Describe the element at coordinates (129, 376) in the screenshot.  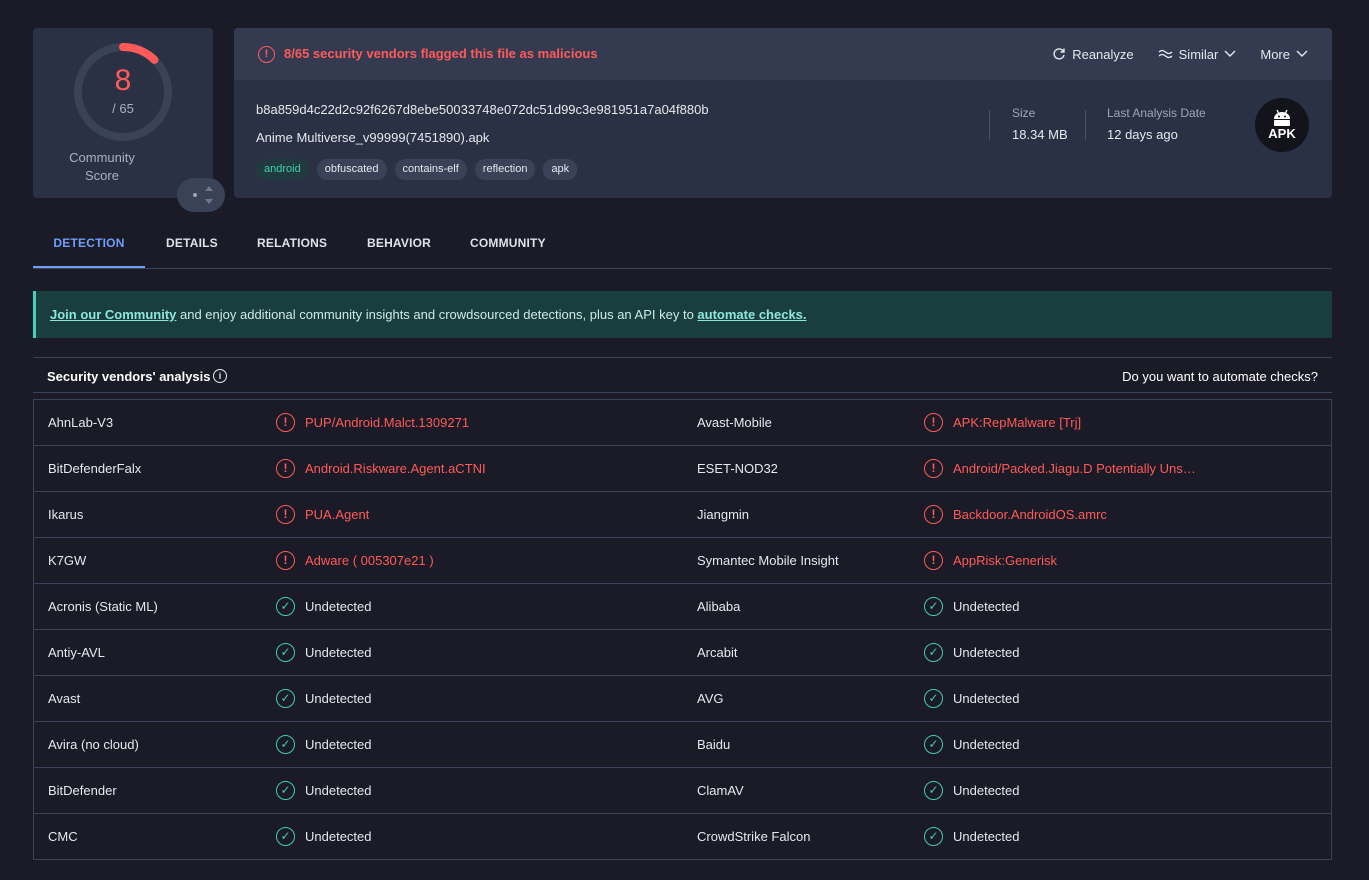
I see `section-title: Security vendors' analysis` at that location.